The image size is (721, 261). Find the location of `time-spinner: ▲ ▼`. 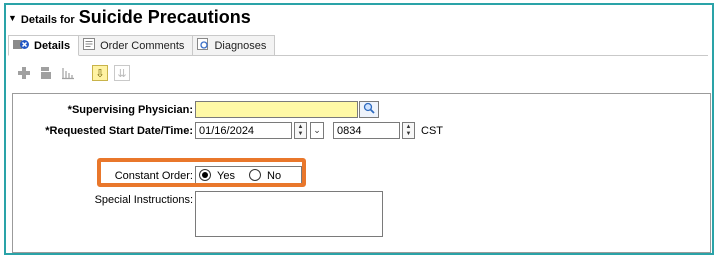

time-spinner: ▲ ▼ is located at coordinates (408, 130).